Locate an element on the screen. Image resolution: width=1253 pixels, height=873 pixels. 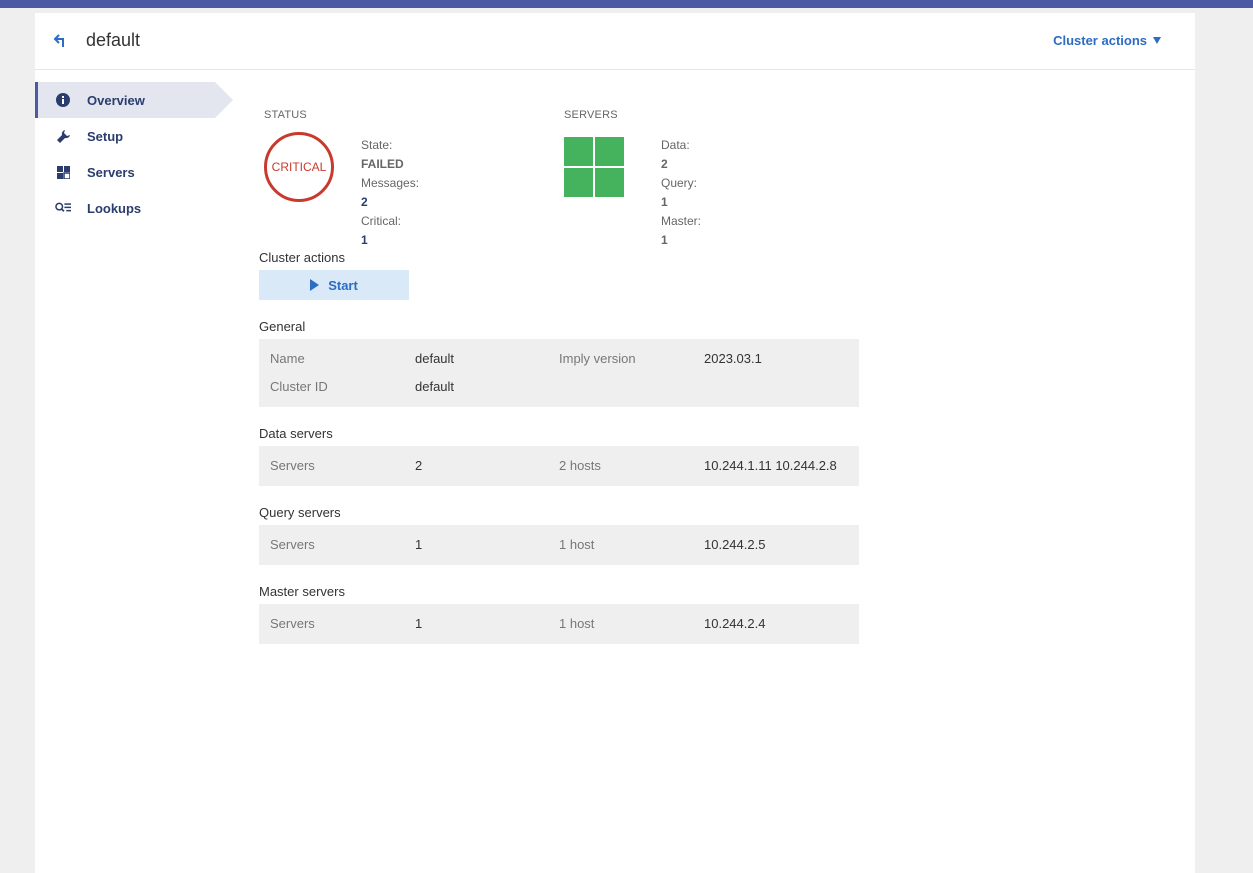
data-count-label: Data: is located at coordinates (675, 145).